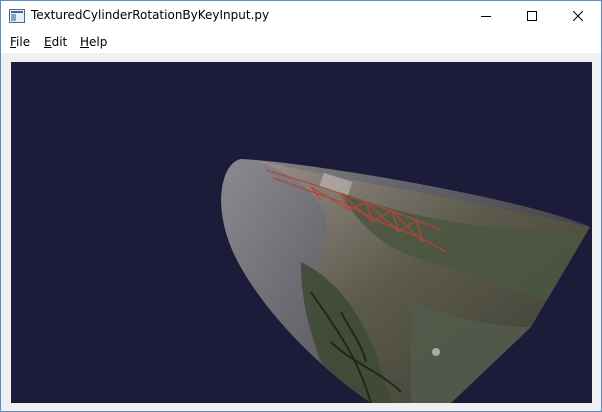  I want to click on window-title: TexturedCylinderRotationByKeyInput.py, so click(150, 15).